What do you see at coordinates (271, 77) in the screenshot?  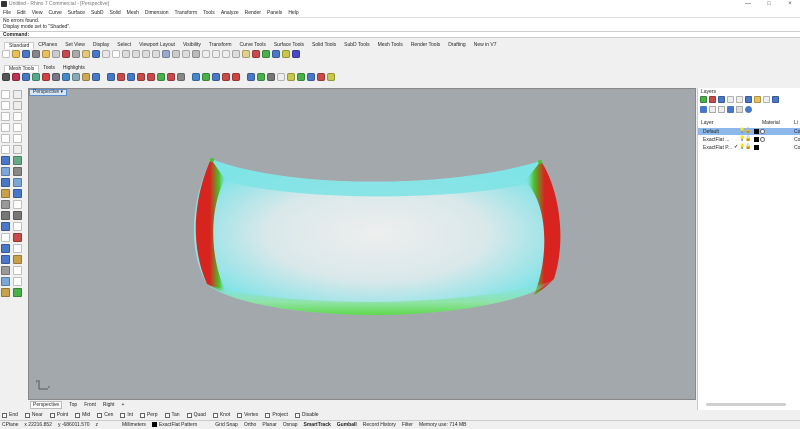 I see `mesh-analyze-icon` at bounding box center [271, 77].